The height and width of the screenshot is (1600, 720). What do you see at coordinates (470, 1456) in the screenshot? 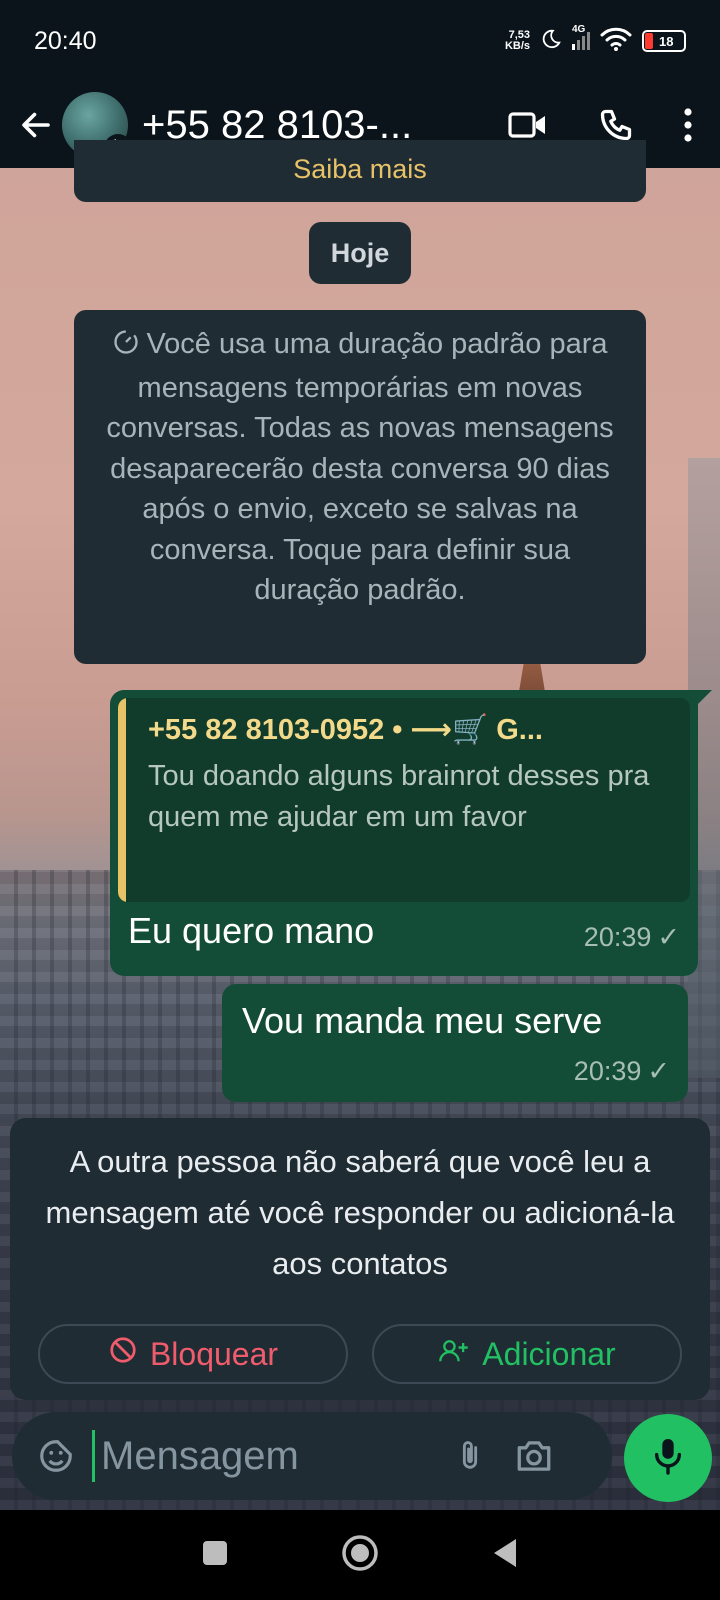
I see `attach-icon` at bounding box center [470, 1456].